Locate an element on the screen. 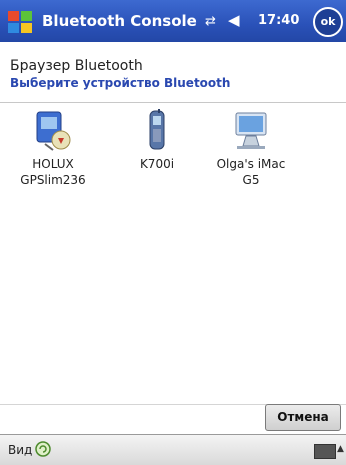 Image resolution: width=346 pixels, height=465 pixels. computer-icon is located at coordinates (251, 130).